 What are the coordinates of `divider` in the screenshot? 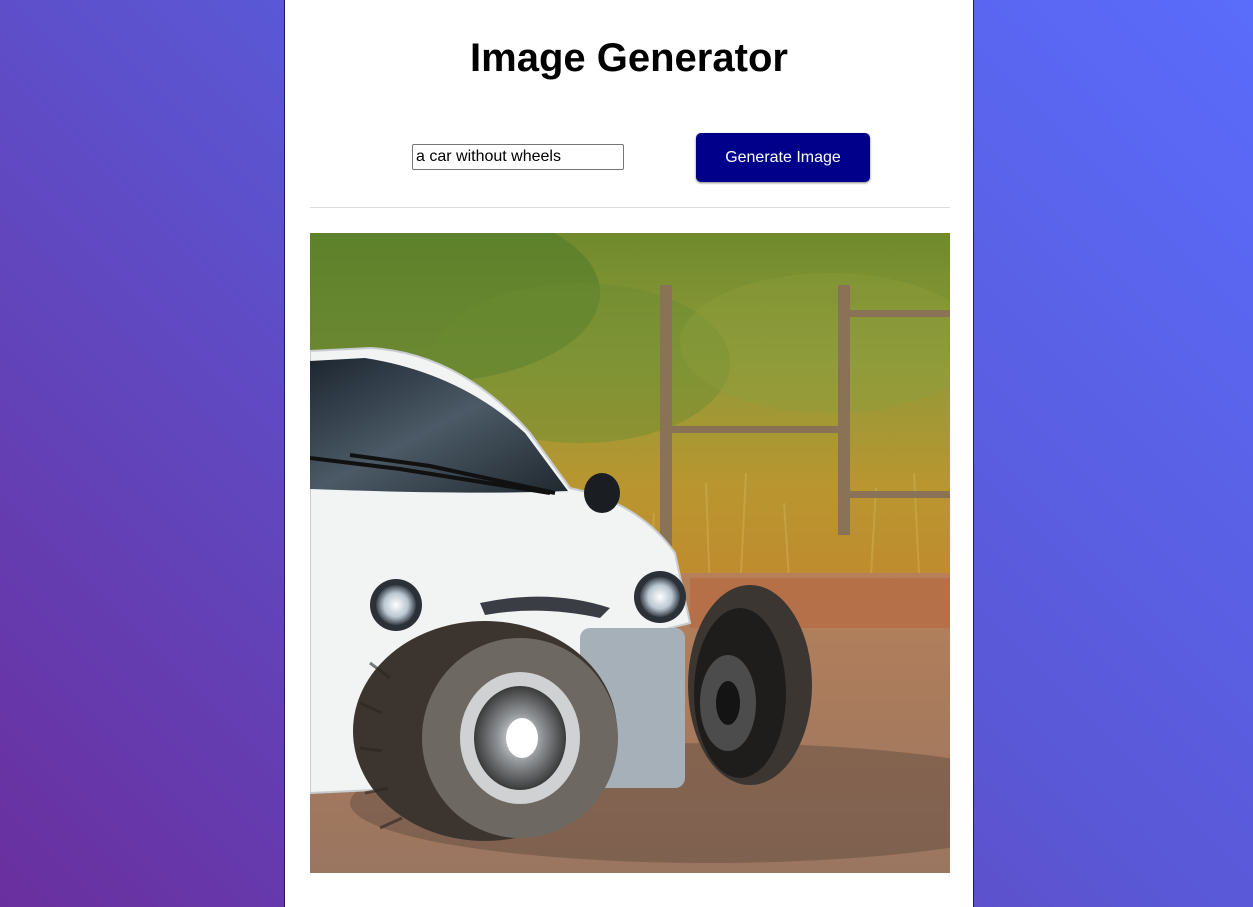 It's located at (630, 207).